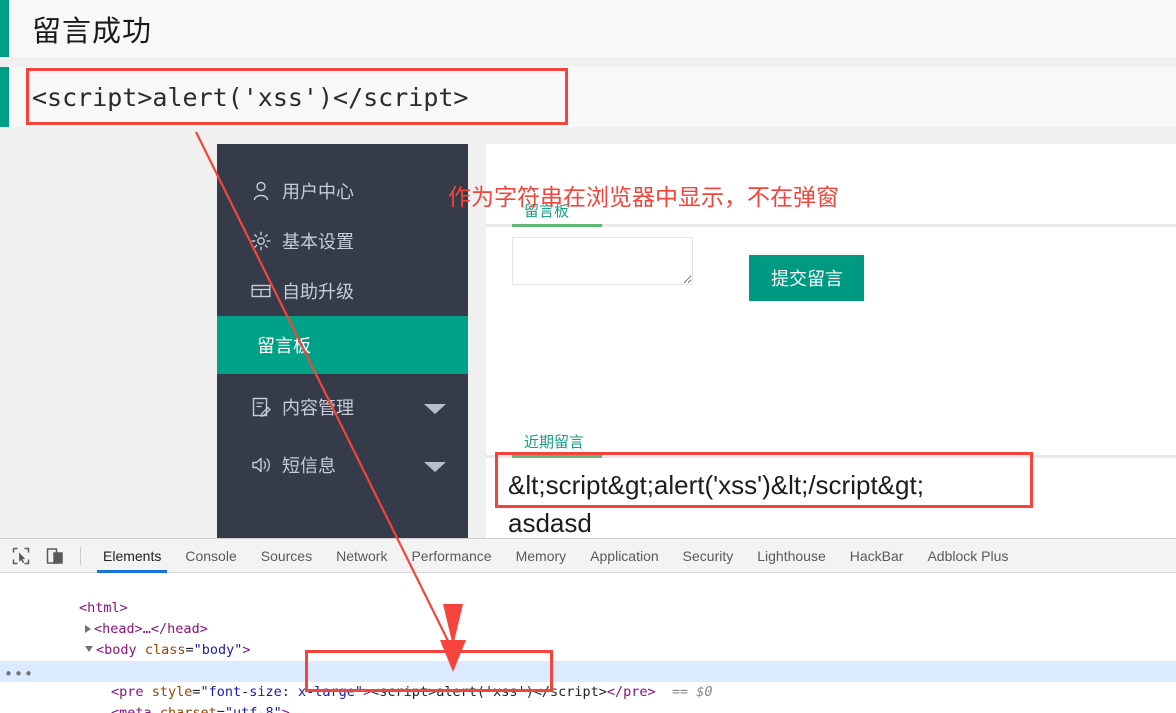 The image size is (1176, 713). I want to click on user-icon, so click(261, 191).